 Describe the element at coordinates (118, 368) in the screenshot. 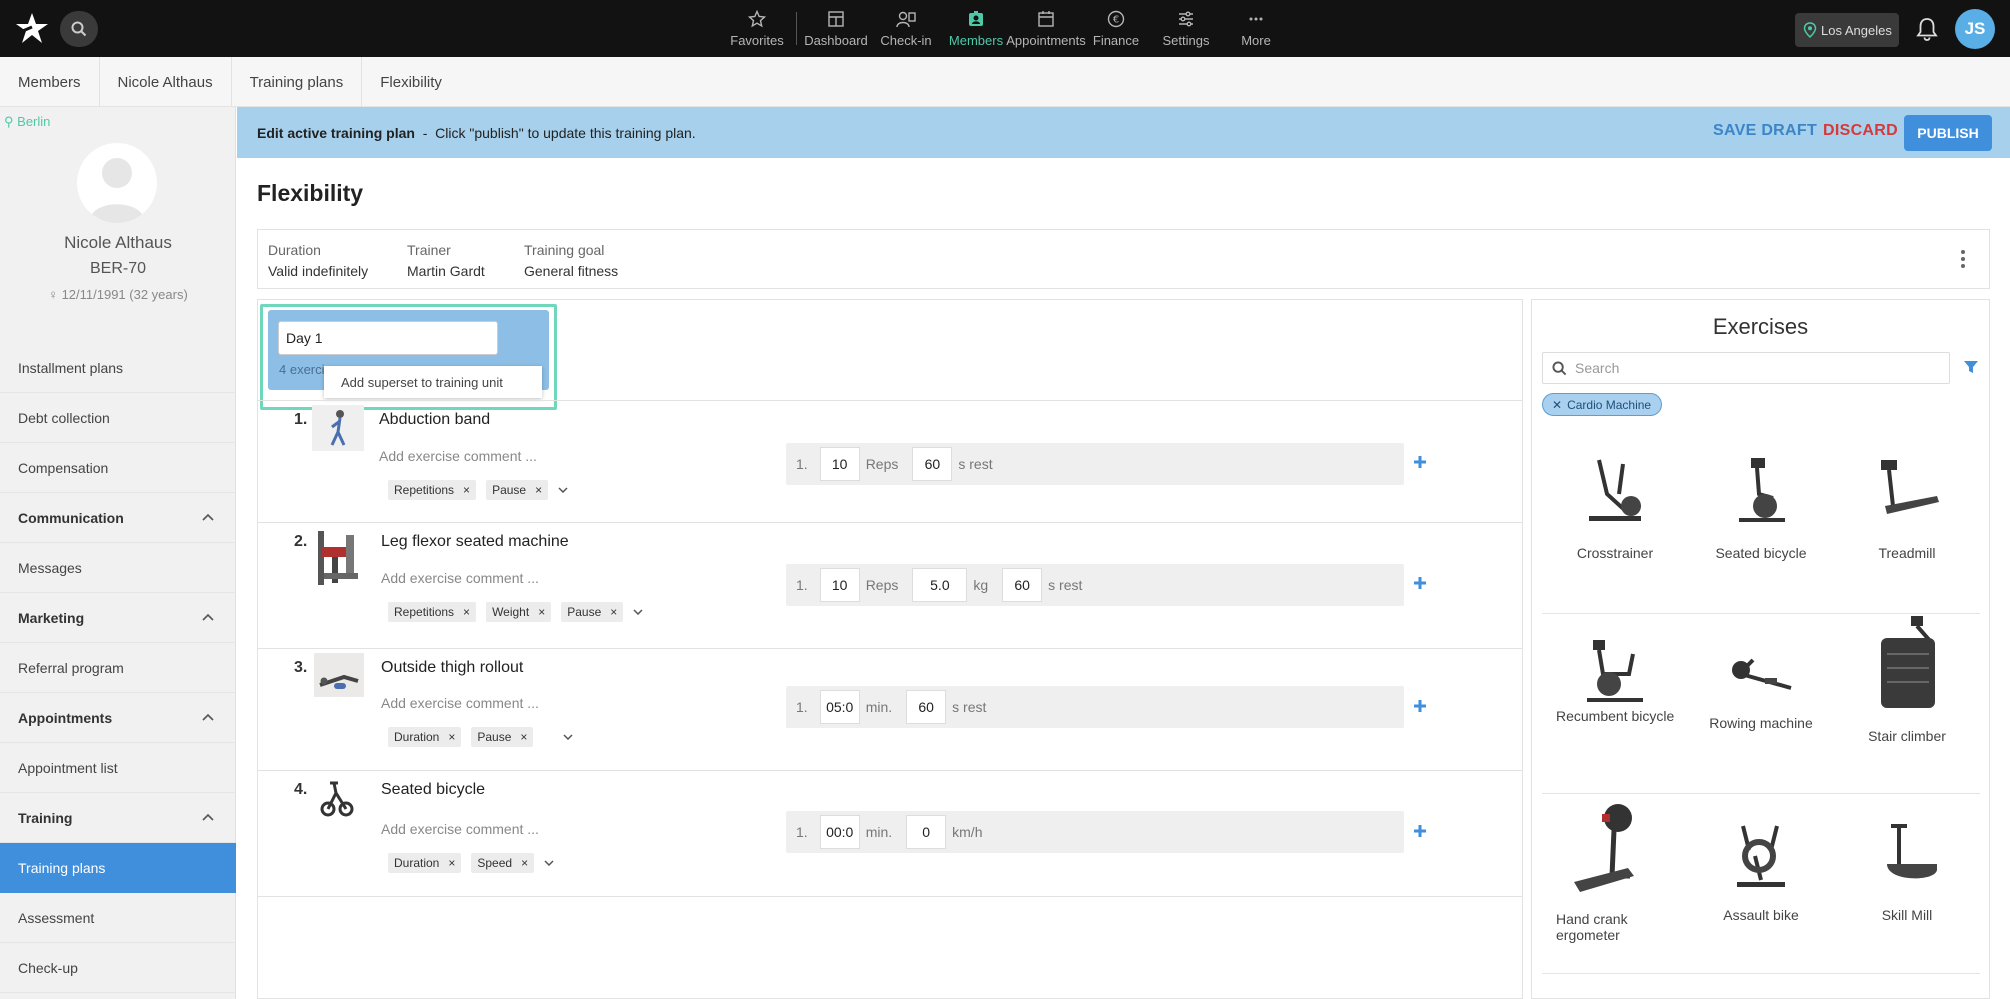

I see `sidebar-item-installment-plans: Installment plans` at that location.